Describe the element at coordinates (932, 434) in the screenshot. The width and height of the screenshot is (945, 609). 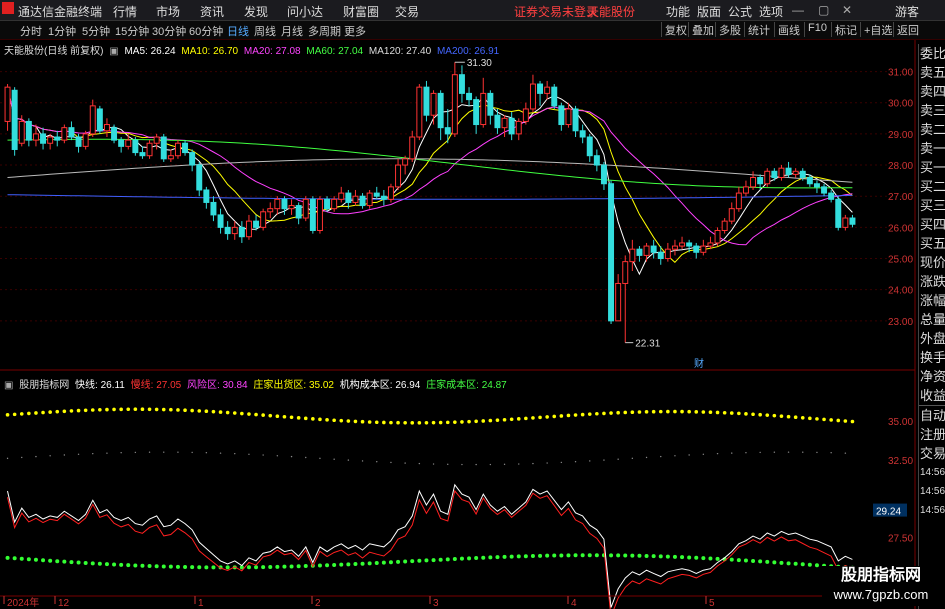
I see `register-button: 注册` at that location.